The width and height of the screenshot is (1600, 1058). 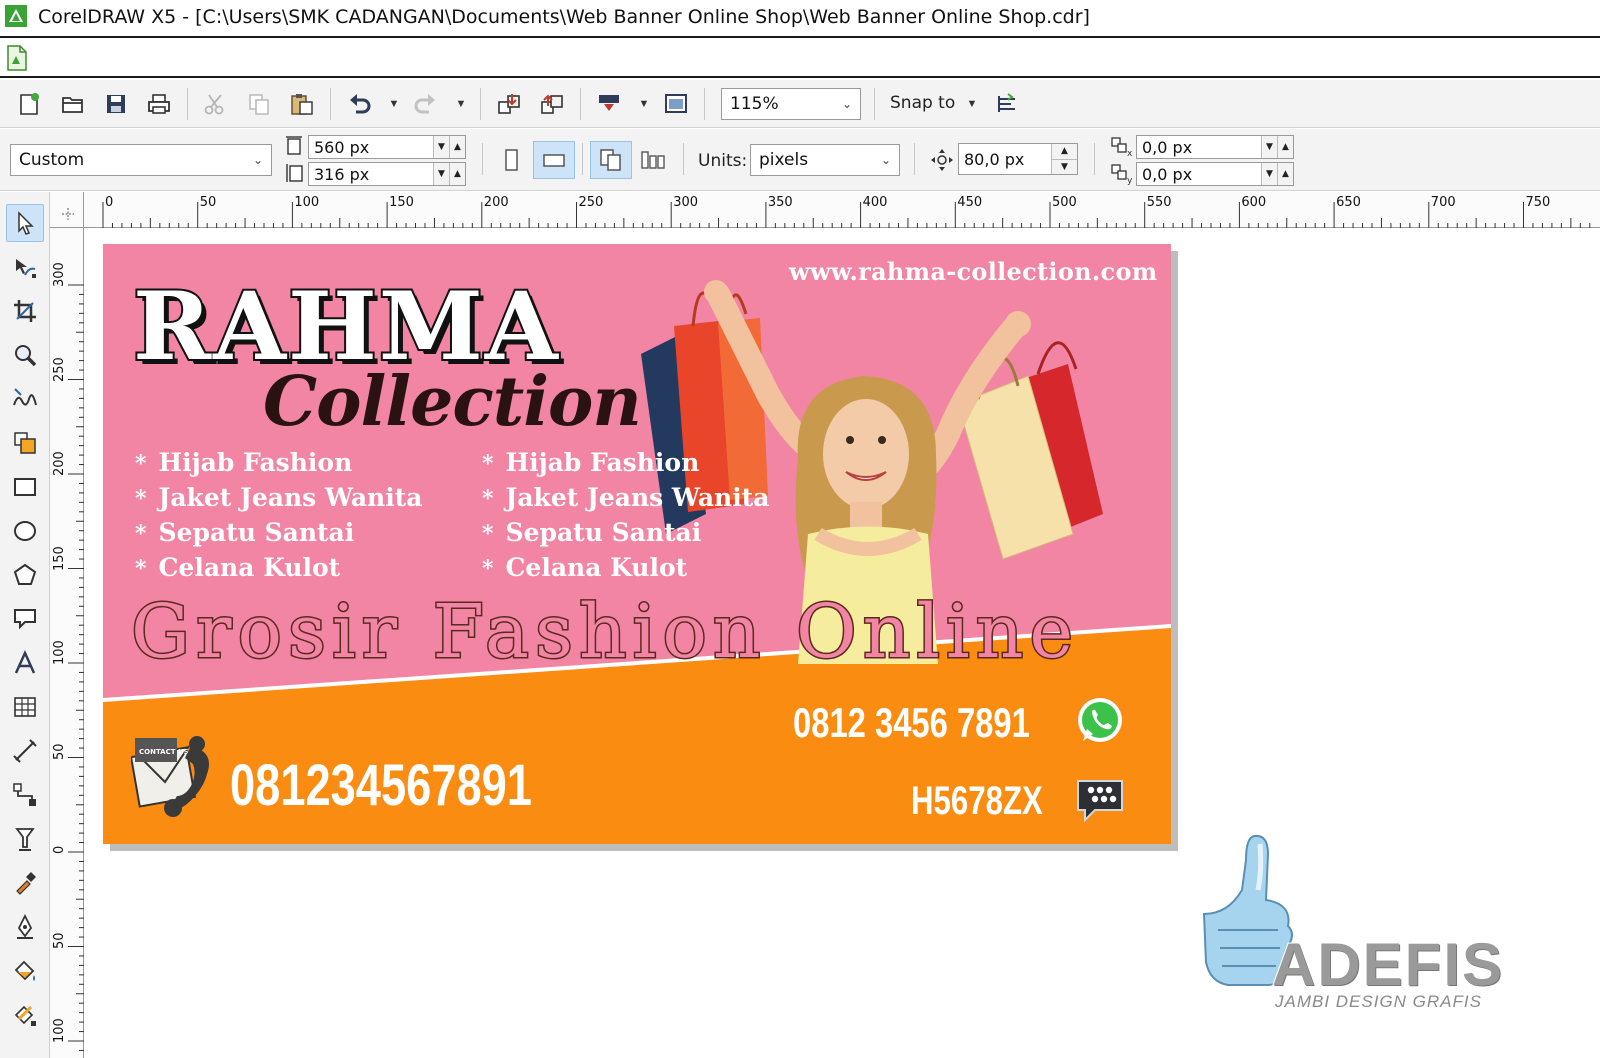 I want to click on new-document-button, so click(x=29, y=104).